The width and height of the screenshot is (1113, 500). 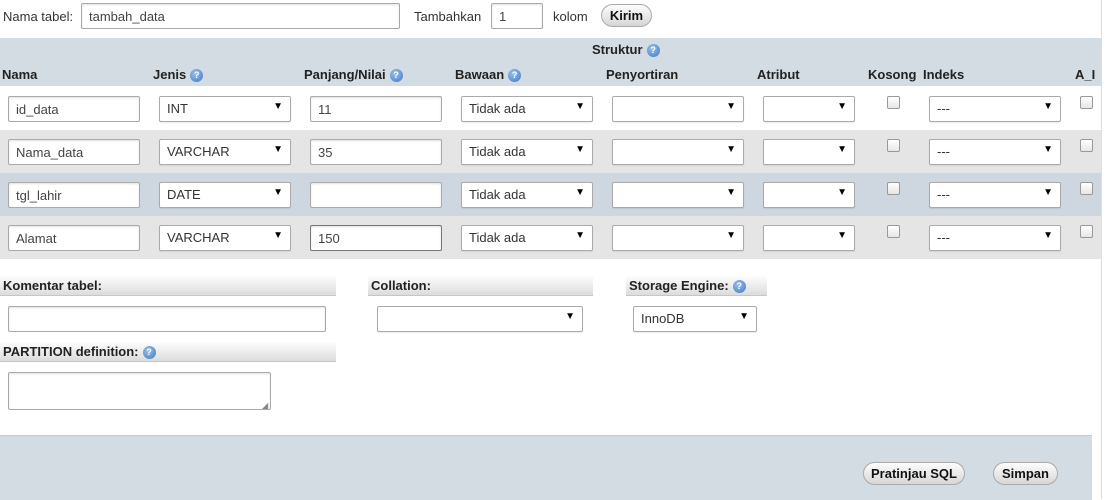 I want to click on storage-engine-header: Storage Engine:?, so click(x=696, y=286).